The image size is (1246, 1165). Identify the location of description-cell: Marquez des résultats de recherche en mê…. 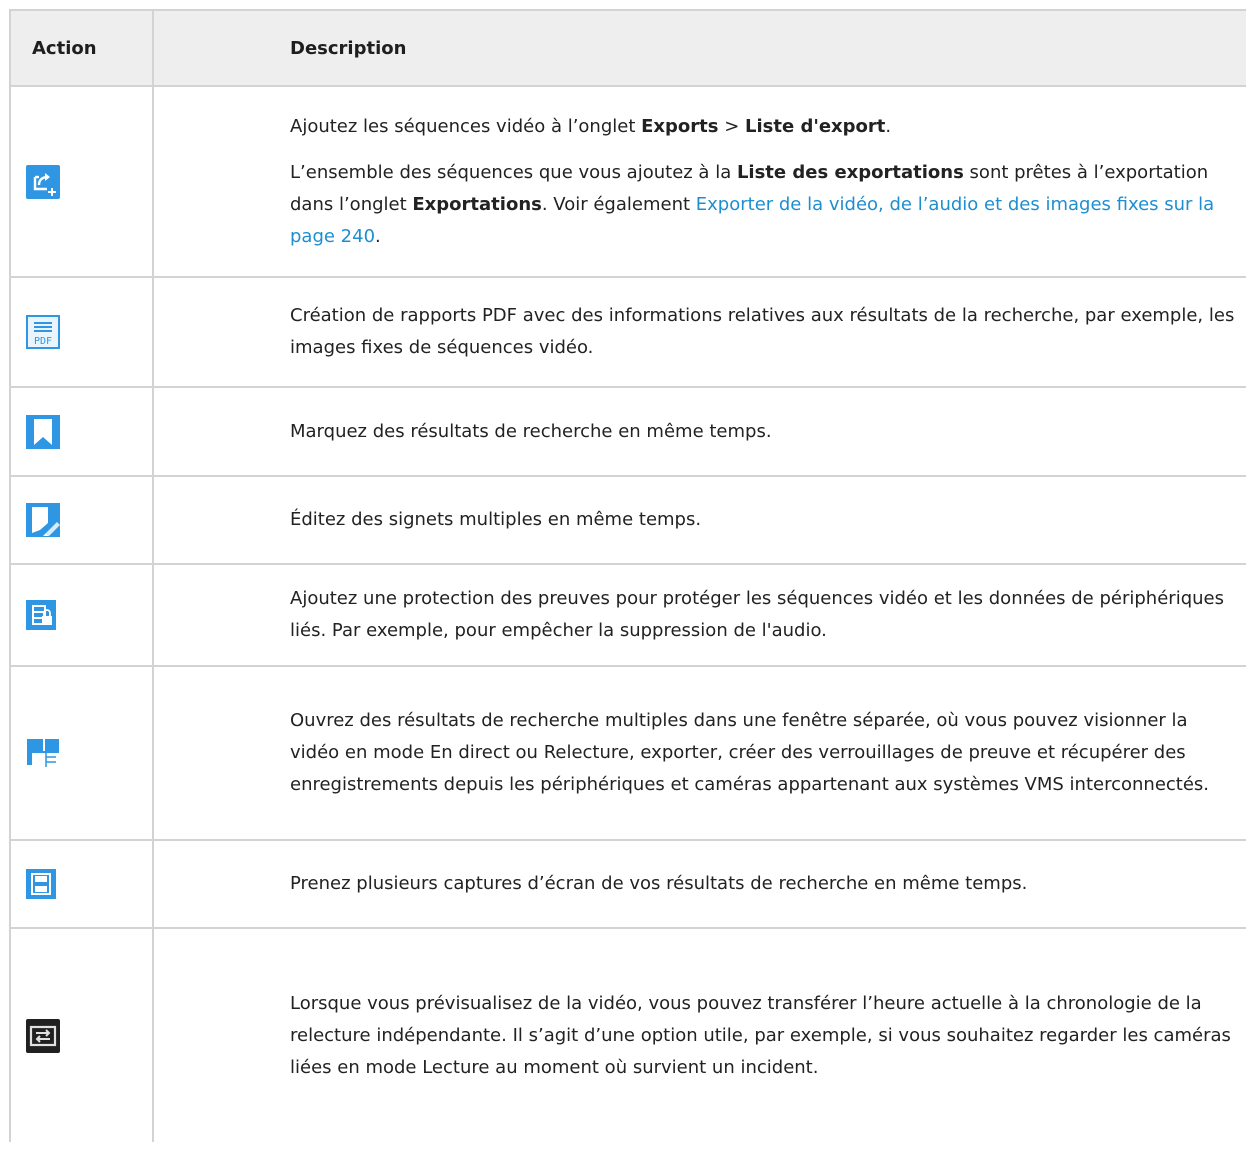
(699, 432).